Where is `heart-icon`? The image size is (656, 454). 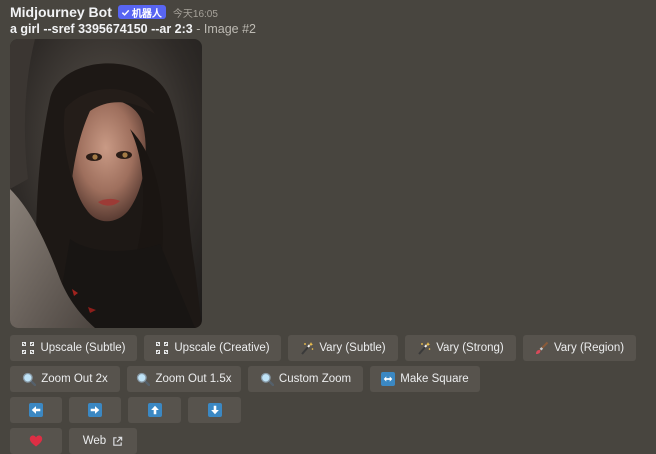 heart-icon is located at coordinates (36, 441).